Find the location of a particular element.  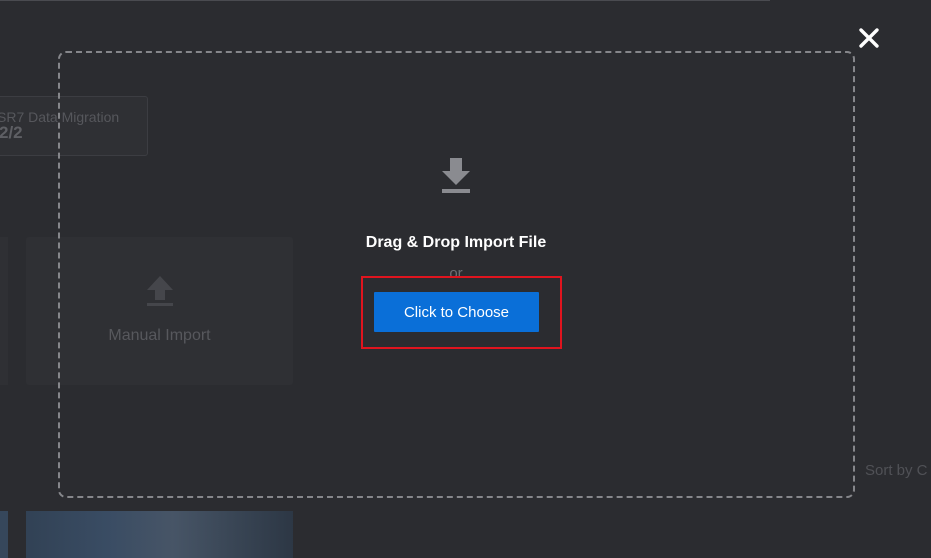

migration-card-value: 2/2 is located at coordinates (11, 132).